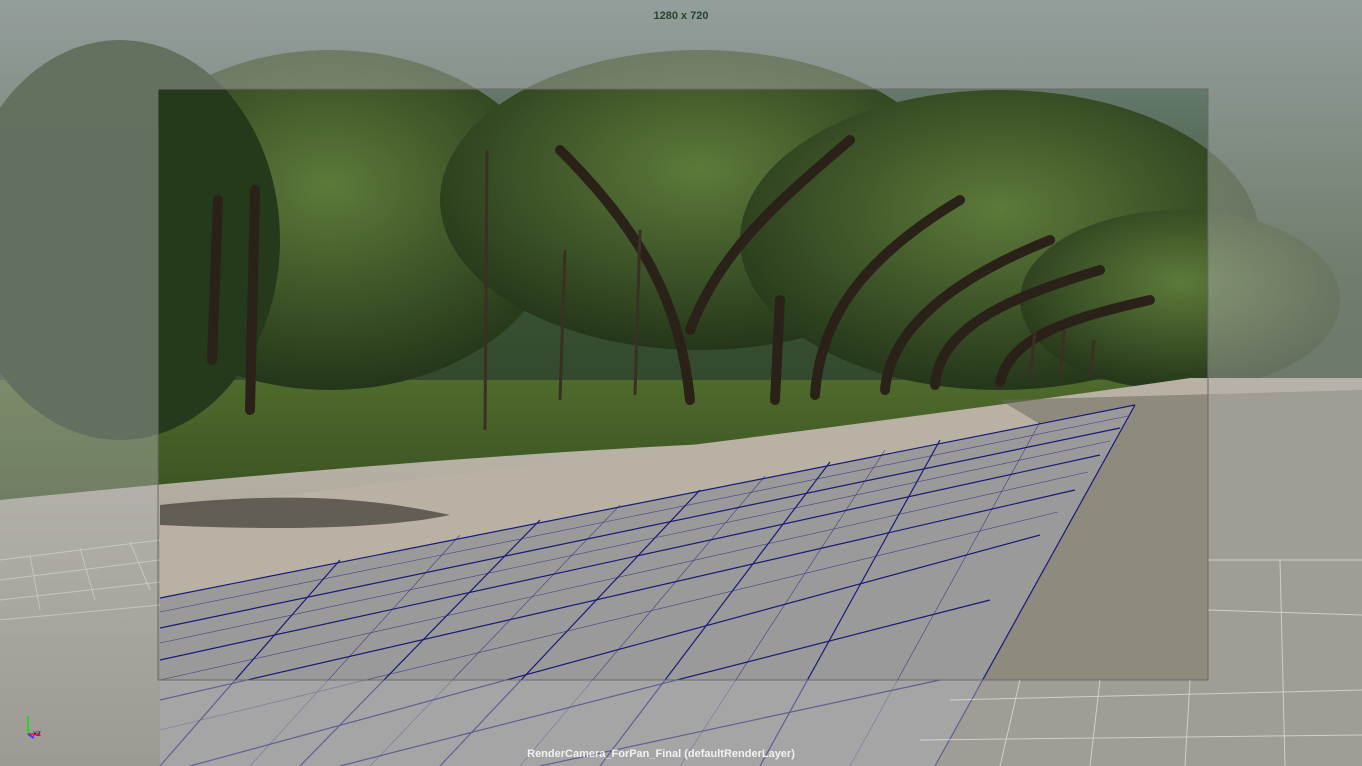 The width and height of the screenshot is (1362, 766). What do you see at coordinates (37, 733) in the screenshot?
I see `axis-label: xz` at bounding box center [37, 733].